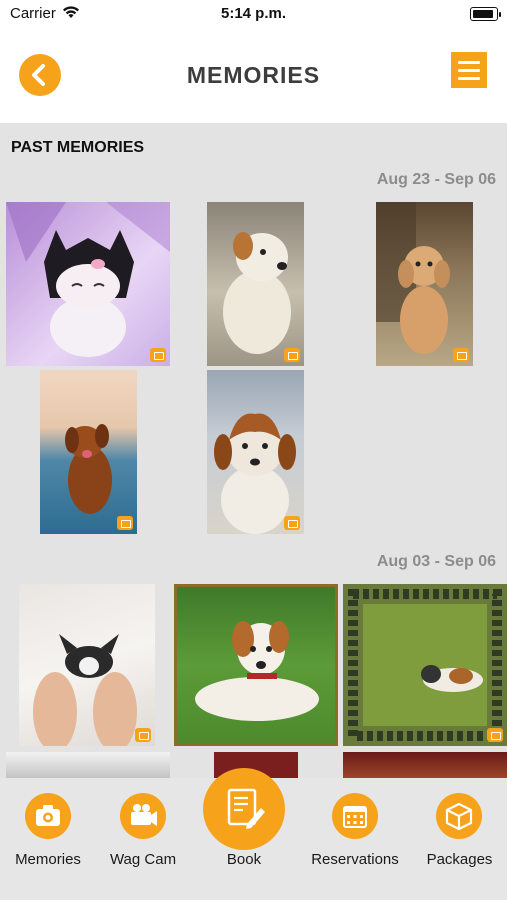  I want to click on section-title: PAST MEMORIES, so click(78, 147).